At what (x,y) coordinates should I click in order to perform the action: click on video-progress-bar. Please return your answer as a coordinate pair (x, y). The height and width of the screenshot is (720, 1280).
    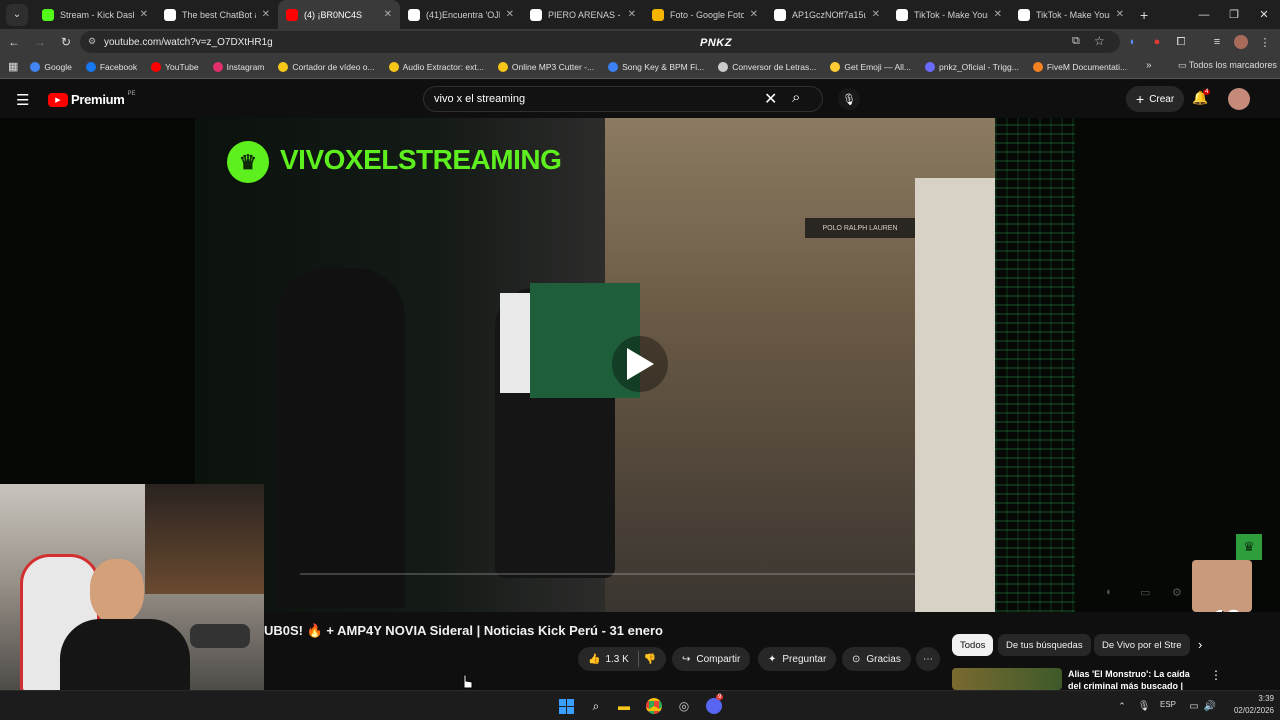
    Looking at the image, I should click on (607, 574).